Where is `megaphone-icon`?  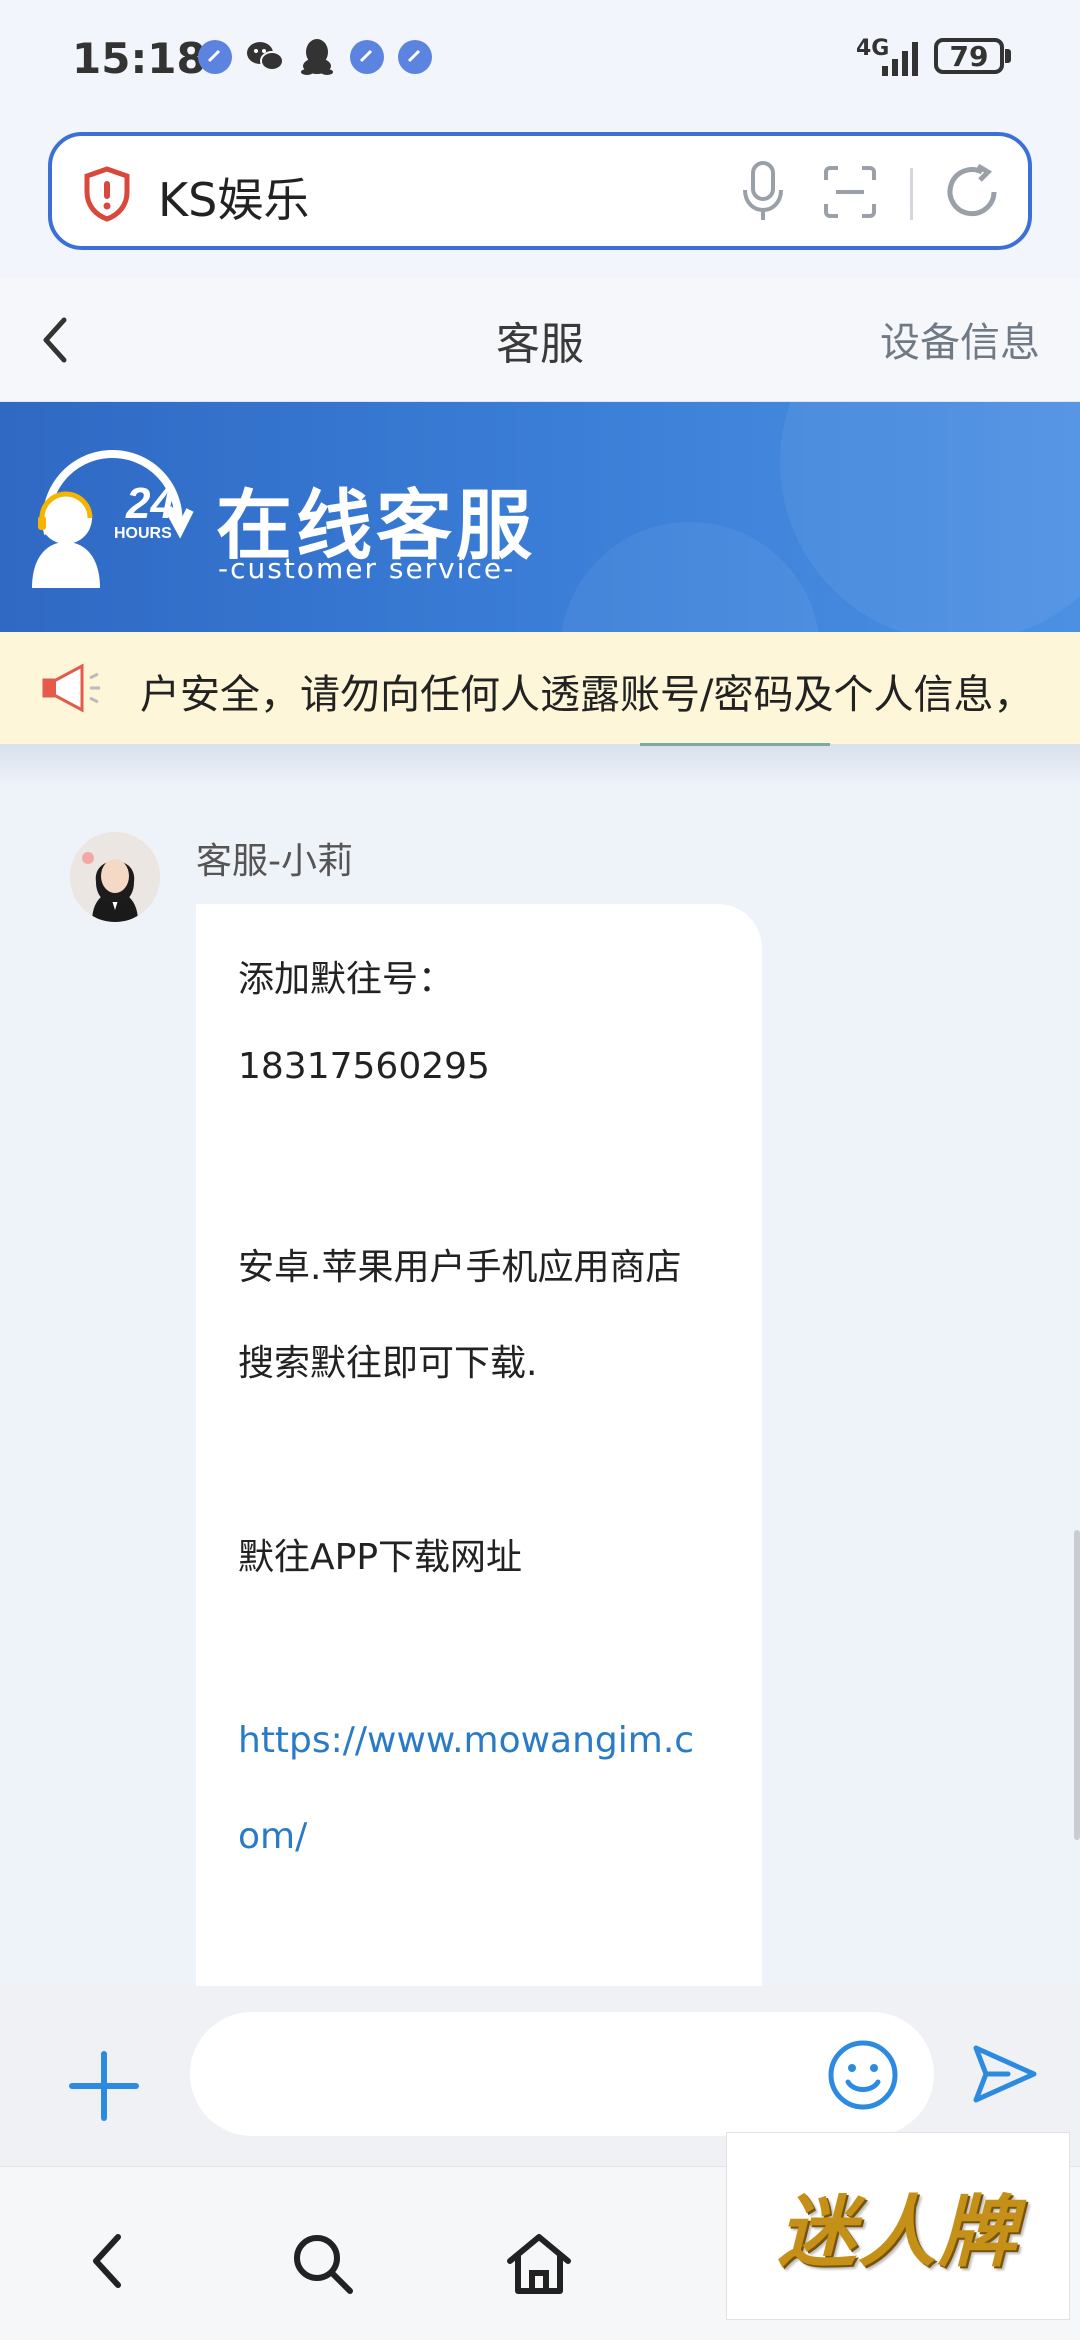 megaphone-icon is located at coordinates (71, 688).